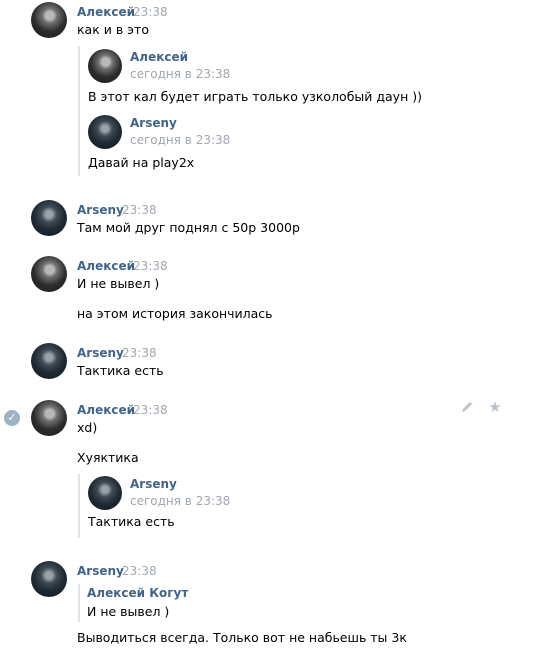  What do you see at coordinates (113, 29) in the screenshot?
I see `message-text: как и в это` at bounding box center [113, 29].